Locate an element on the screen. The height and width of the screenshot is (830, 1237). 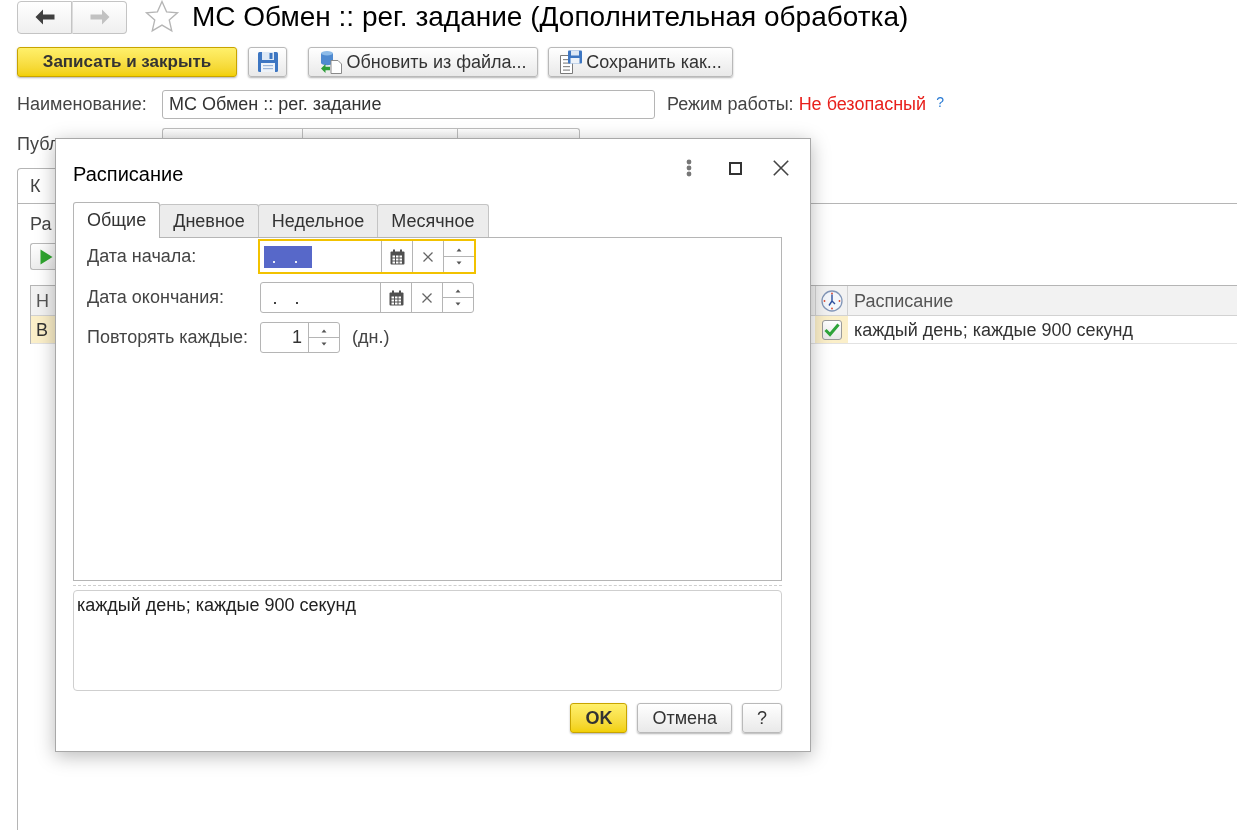
number-value: 1 is located at coordinates (297, 337).